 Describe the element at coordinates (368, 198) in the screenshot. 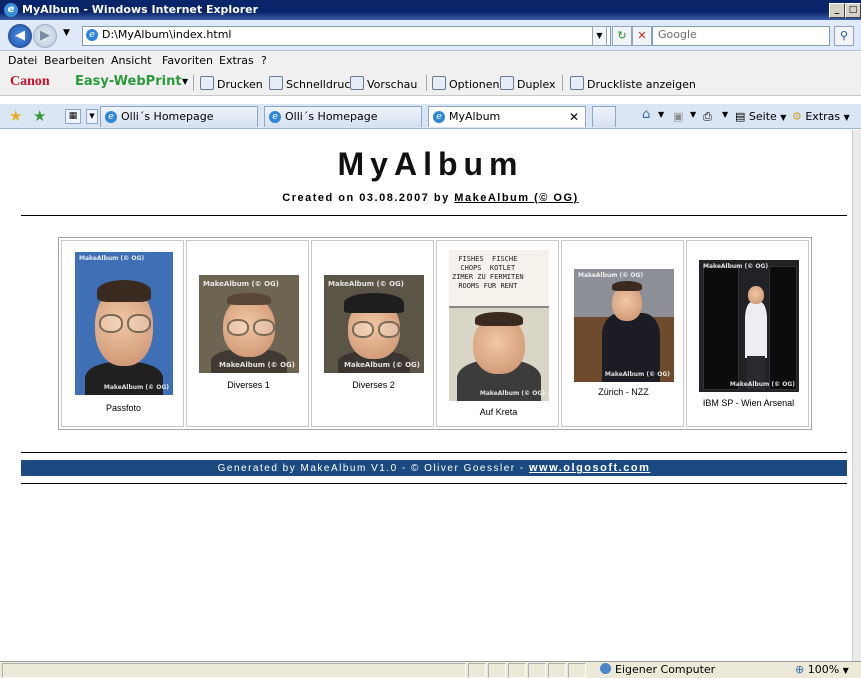

I see `created-text: Created on 03.08.2007 by` at that location.